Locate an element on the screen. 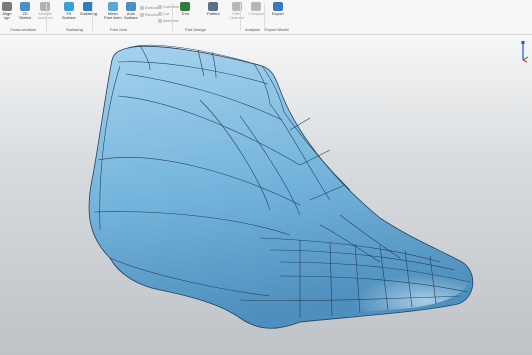 This screenshot has width=532, height=355. tool-label: Sketch is located at coordinates (25, 17).